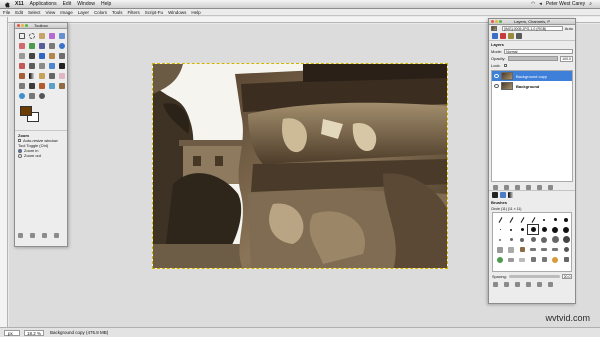  What do you see at coordinates (519, 36) in the screenshot?
I see `tab-undo` at bounding box center [519, 36].